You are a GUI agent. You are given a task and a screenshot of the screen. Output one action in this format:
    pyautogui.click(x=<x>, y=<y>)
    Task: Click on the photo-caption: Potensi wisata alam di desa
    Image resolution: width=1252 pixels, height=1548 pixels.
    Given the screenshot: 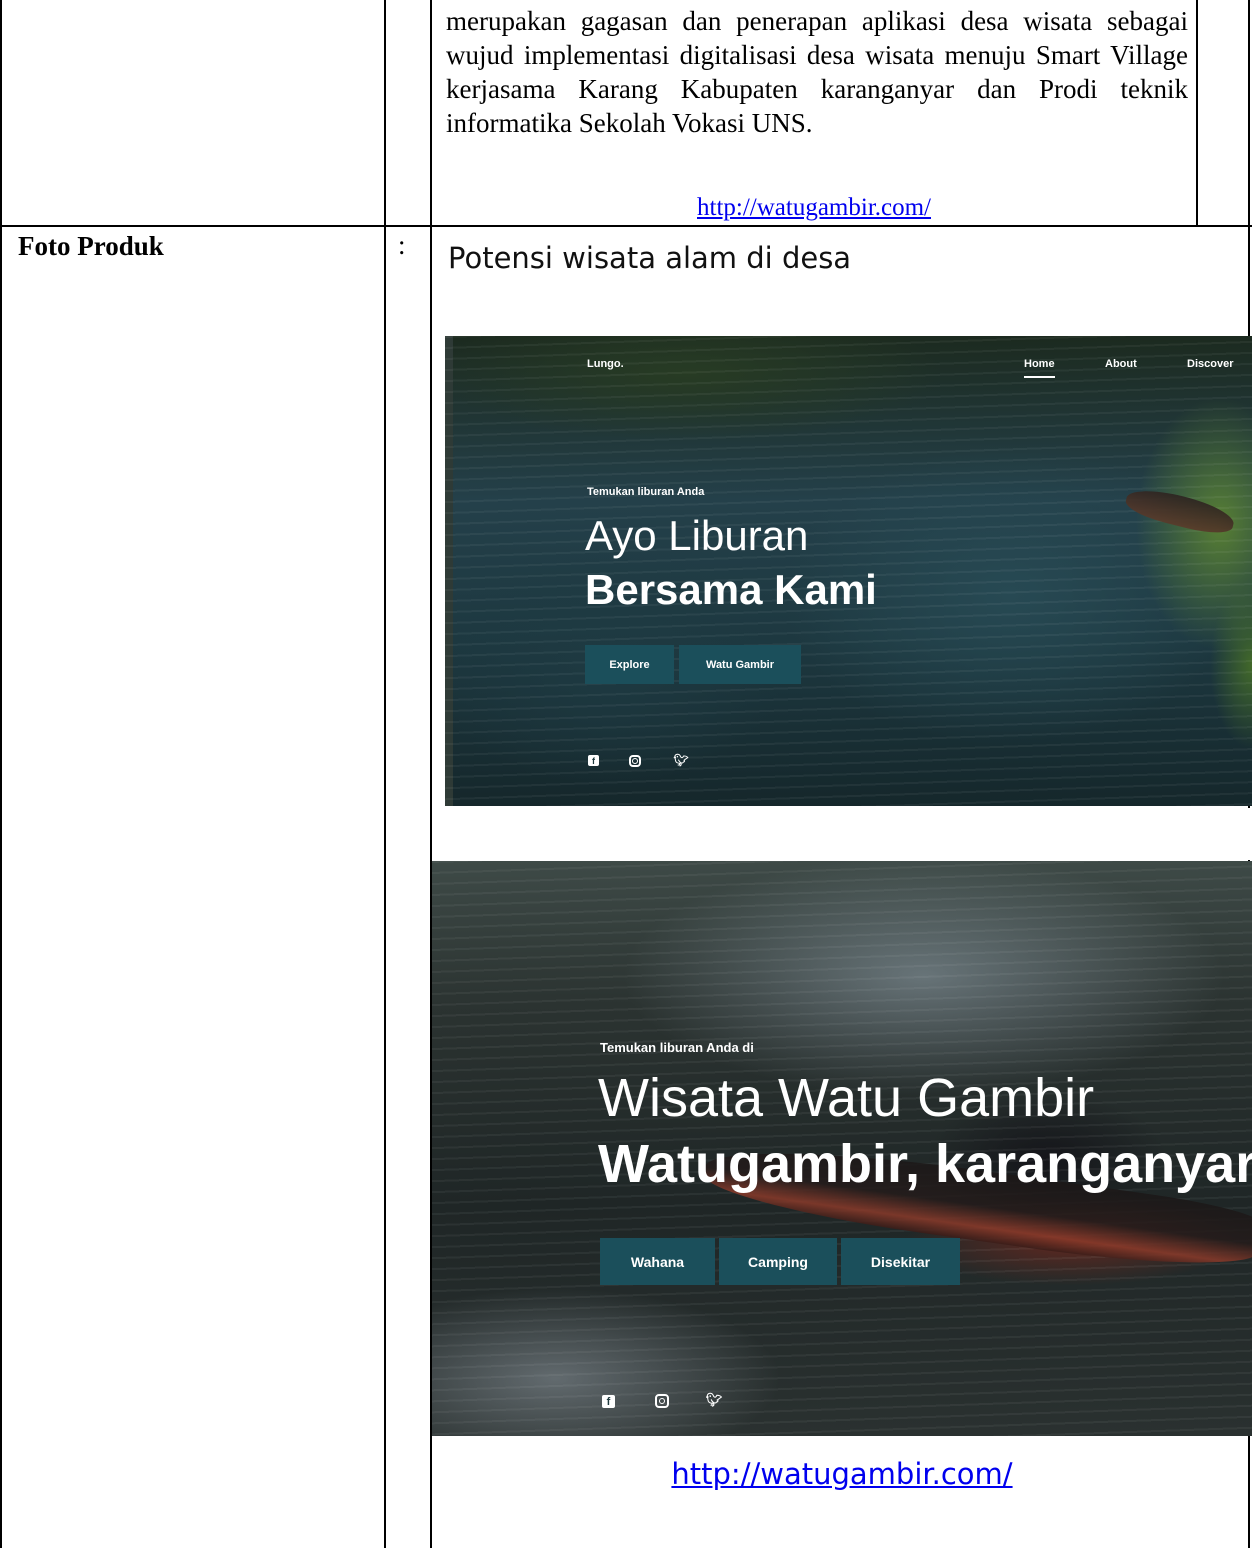 What is the action you would take?
    pyautogui.click(x=650, y=258)
    